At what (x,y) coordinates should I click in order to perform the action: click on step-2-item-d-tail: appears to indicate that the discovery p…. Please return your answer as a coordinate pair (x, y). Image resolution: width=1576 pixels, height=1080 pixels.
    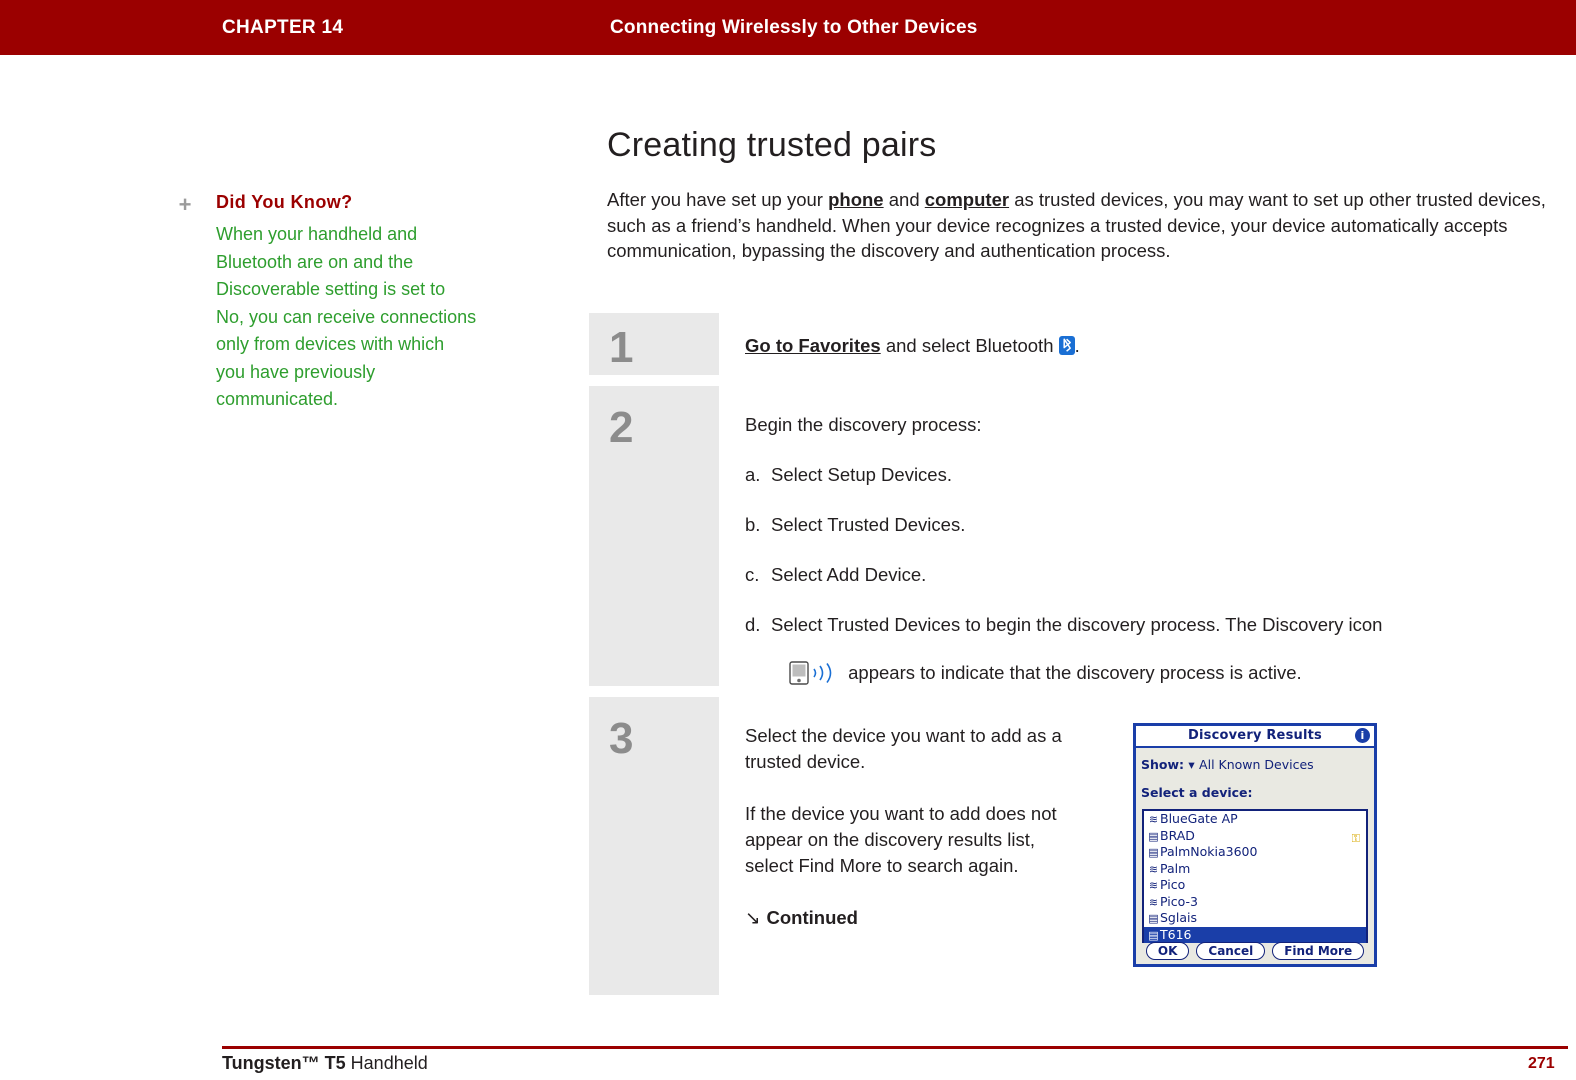
    Looking at the image, I should click on (1072, 672).